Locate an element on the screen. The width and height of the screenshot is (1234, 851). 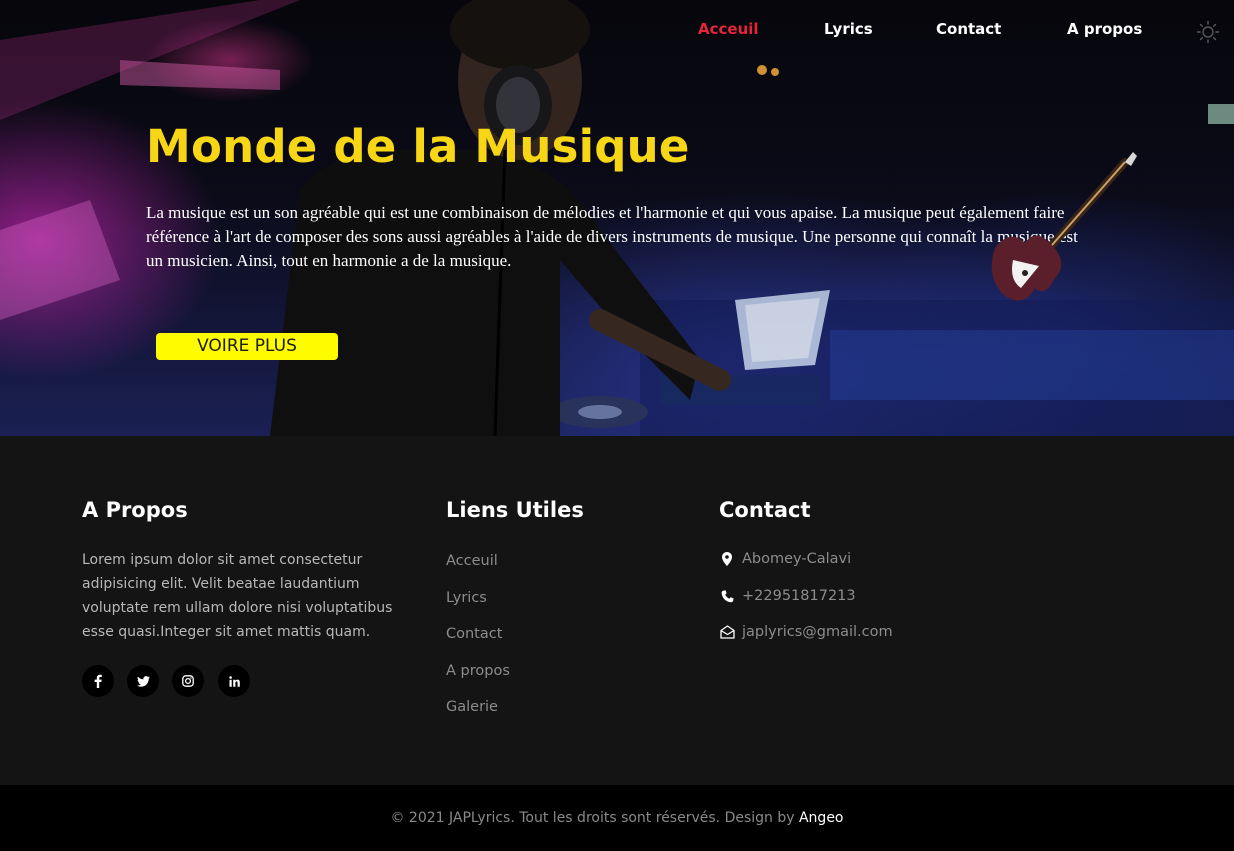
nav-item-contact: Contact is located at coordinates (968, 29).